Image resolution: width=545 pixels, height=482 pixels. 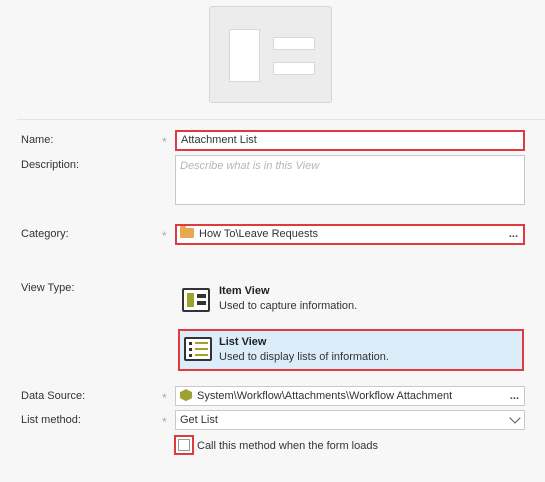 I want to click on view-thumbnail-icon, so click(x=270, y=54).